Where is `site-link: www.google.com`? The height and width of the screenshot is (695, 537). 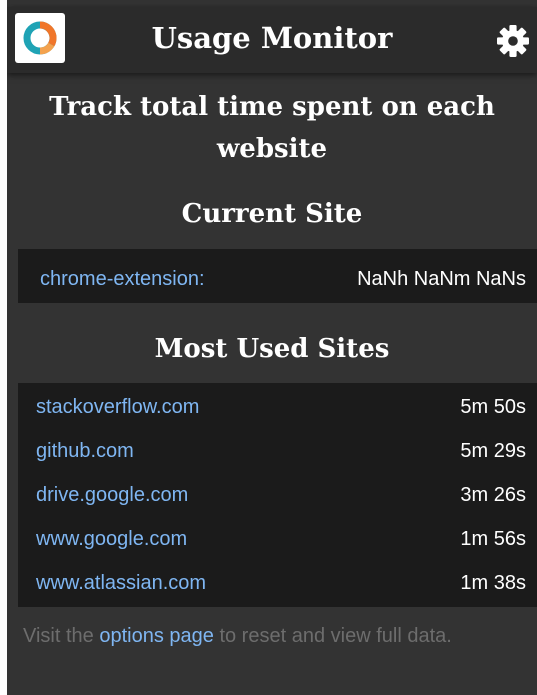 site-link: www.google.com is located at coordinates (111, 539).